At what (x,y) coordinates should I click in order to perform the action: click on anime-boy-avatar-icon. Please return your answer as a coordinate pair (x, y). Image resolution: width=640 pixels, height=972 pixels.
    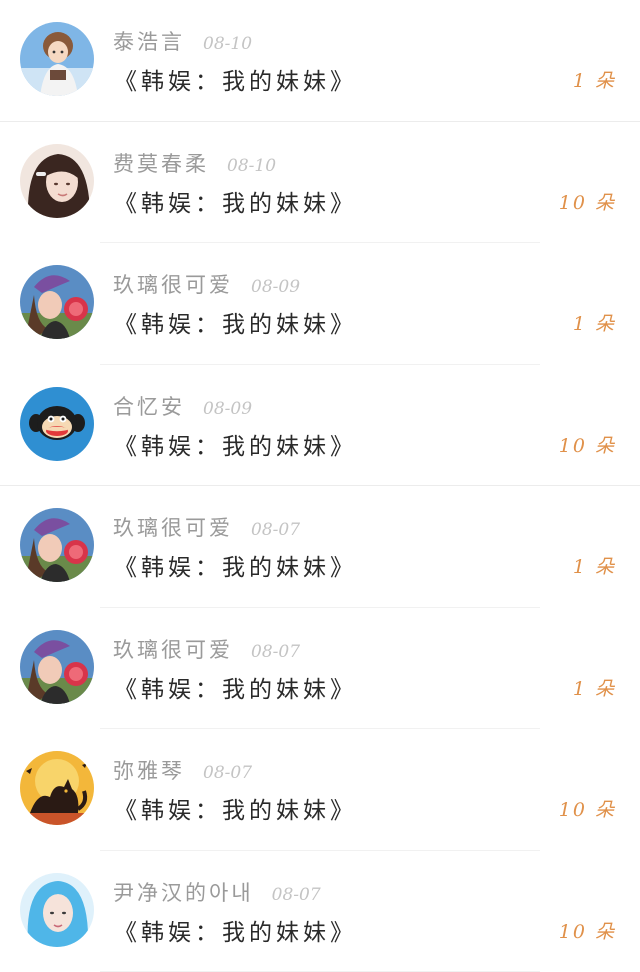
    Looking at the image, I should click on (57, 59).